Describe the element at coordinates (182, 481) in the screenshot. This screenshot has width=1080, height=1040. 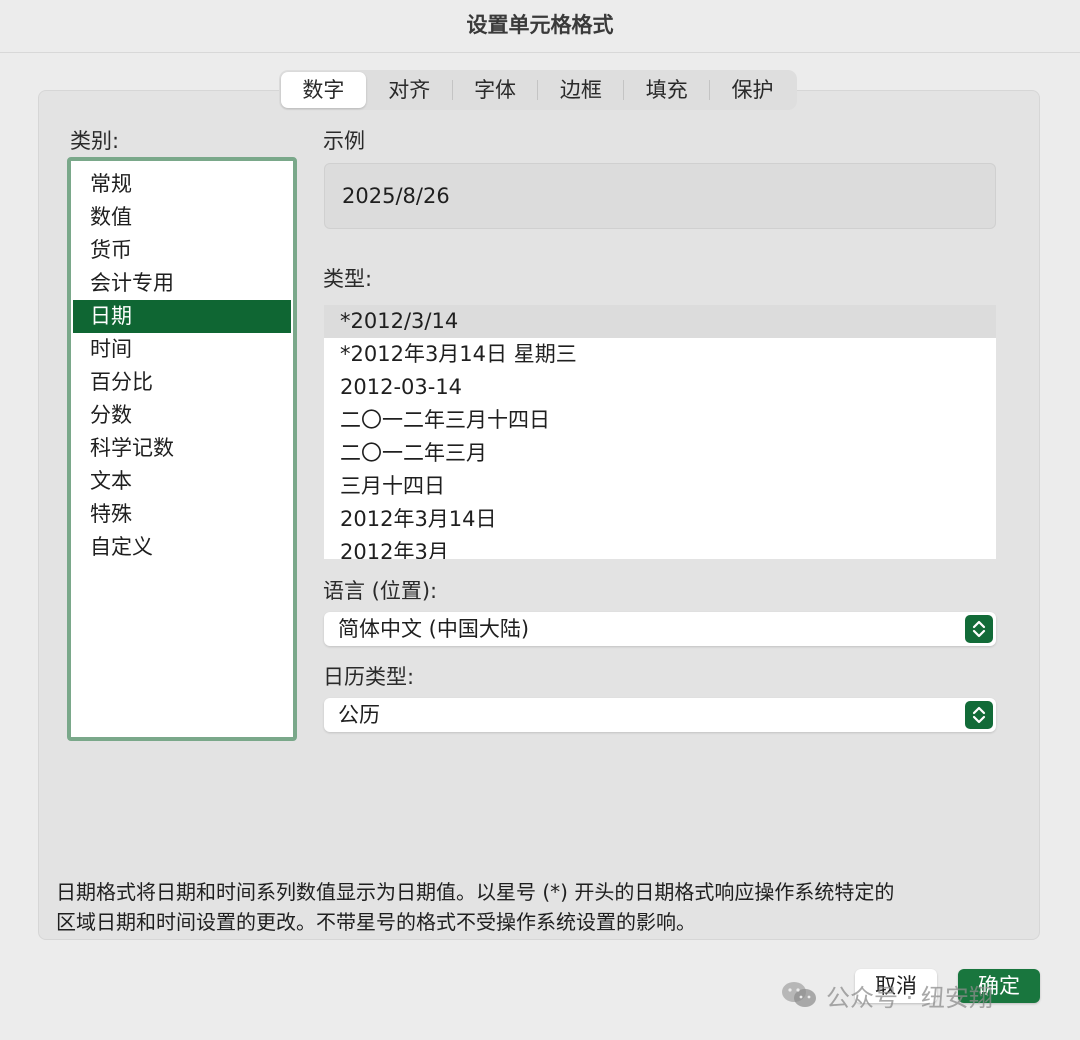
I see `category-item-text: 文本` at that location.